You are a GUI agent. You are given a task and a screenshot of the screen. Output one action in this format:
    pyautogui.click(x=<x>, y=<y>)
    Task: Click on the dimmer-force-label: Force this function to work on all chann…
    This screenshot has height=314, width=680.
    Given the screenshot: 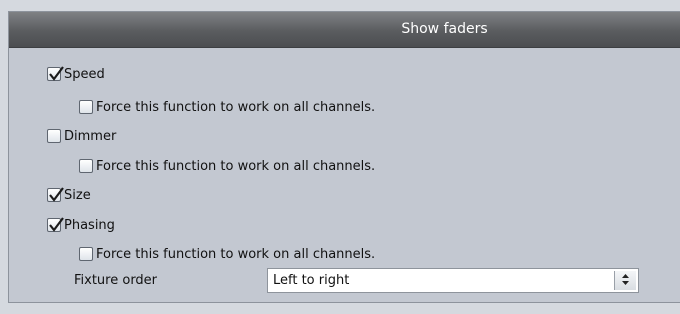 What is the action you would take?
    pyautogui.click(x=236, y=166)
    